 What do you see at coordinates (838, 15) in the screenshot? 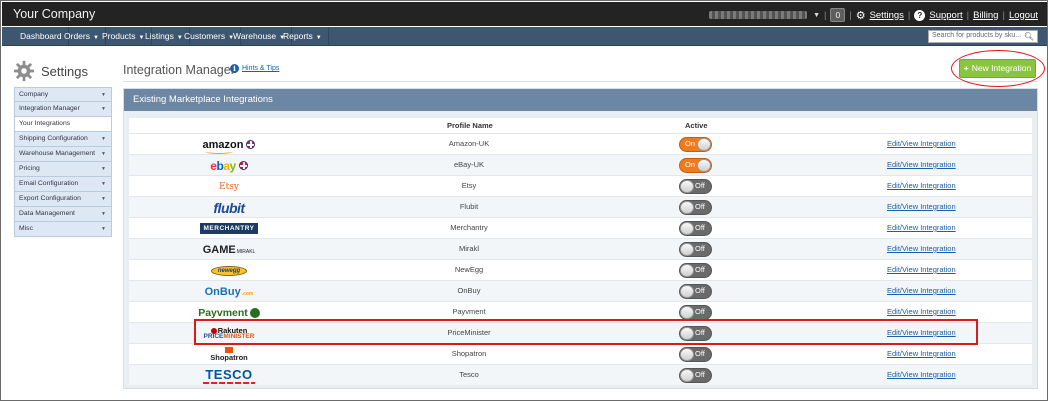
I see `notification-badge: 0` at bounding box center [838, 15].